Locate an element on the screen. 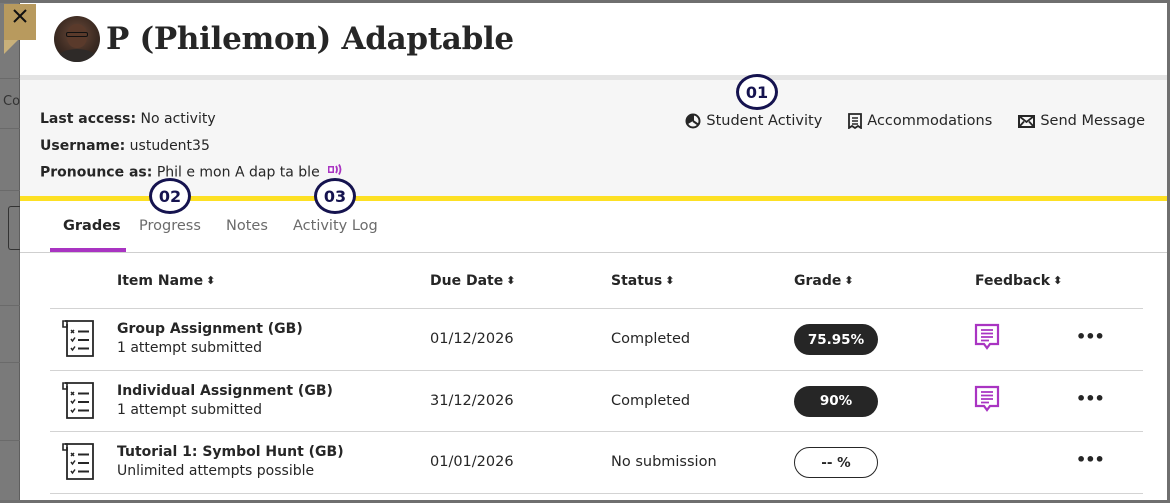 The width and height of the screenshot is (1170, 503). due-date: 01/12/2026 is located at coordinates (472, 339).